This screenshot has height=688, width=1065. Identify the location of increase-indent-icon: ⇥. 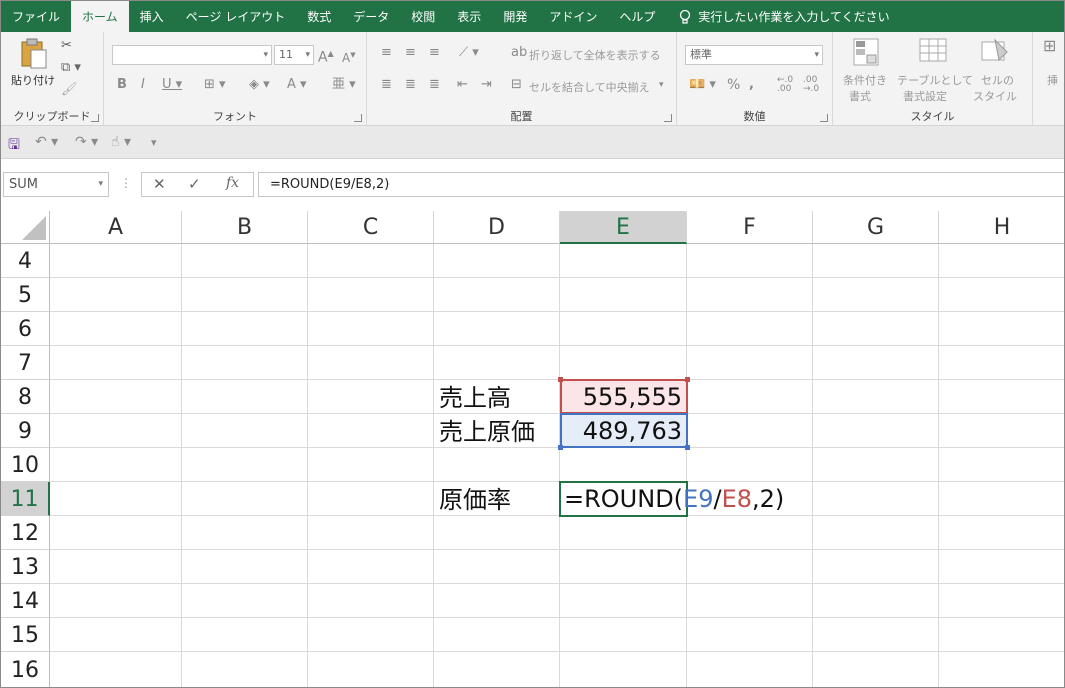
(486, 85).